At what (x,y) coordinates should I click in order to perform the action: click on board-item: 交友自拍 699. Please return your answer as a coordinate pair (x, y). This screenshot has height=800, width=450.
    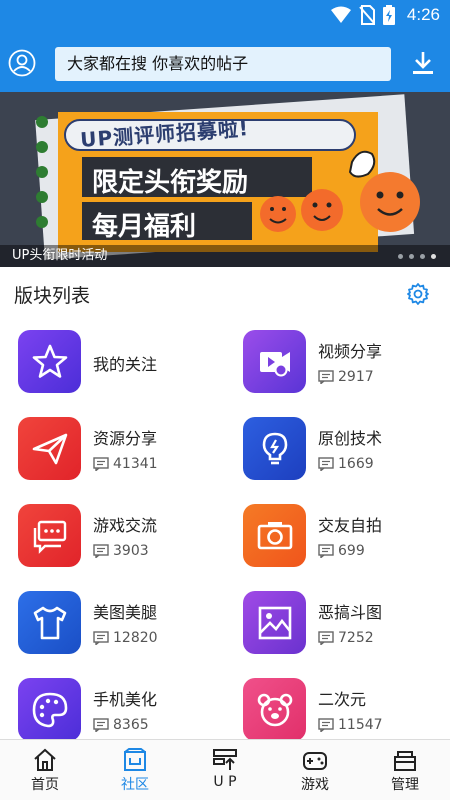
    Looking at the image, I should click on (337, 535).